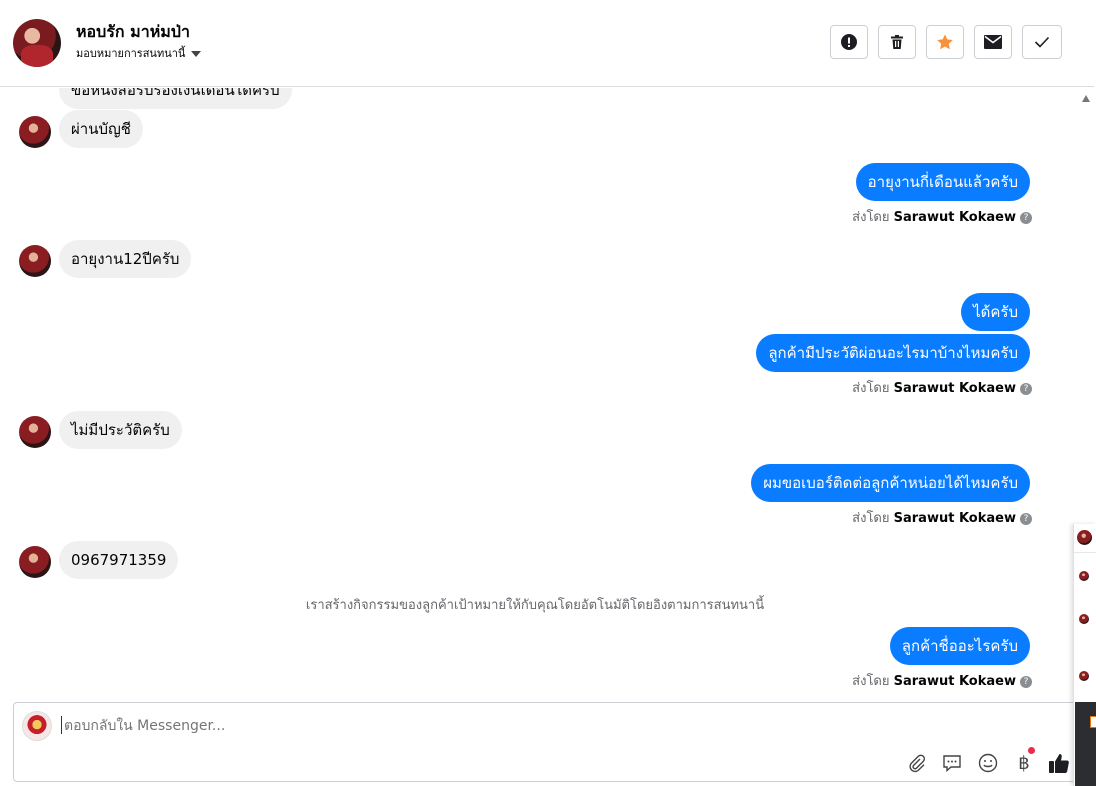  What do you see at coordinates (1093, 722) in the screenshot?
I see `calendar-icon` at bounding box center [1093, 722].